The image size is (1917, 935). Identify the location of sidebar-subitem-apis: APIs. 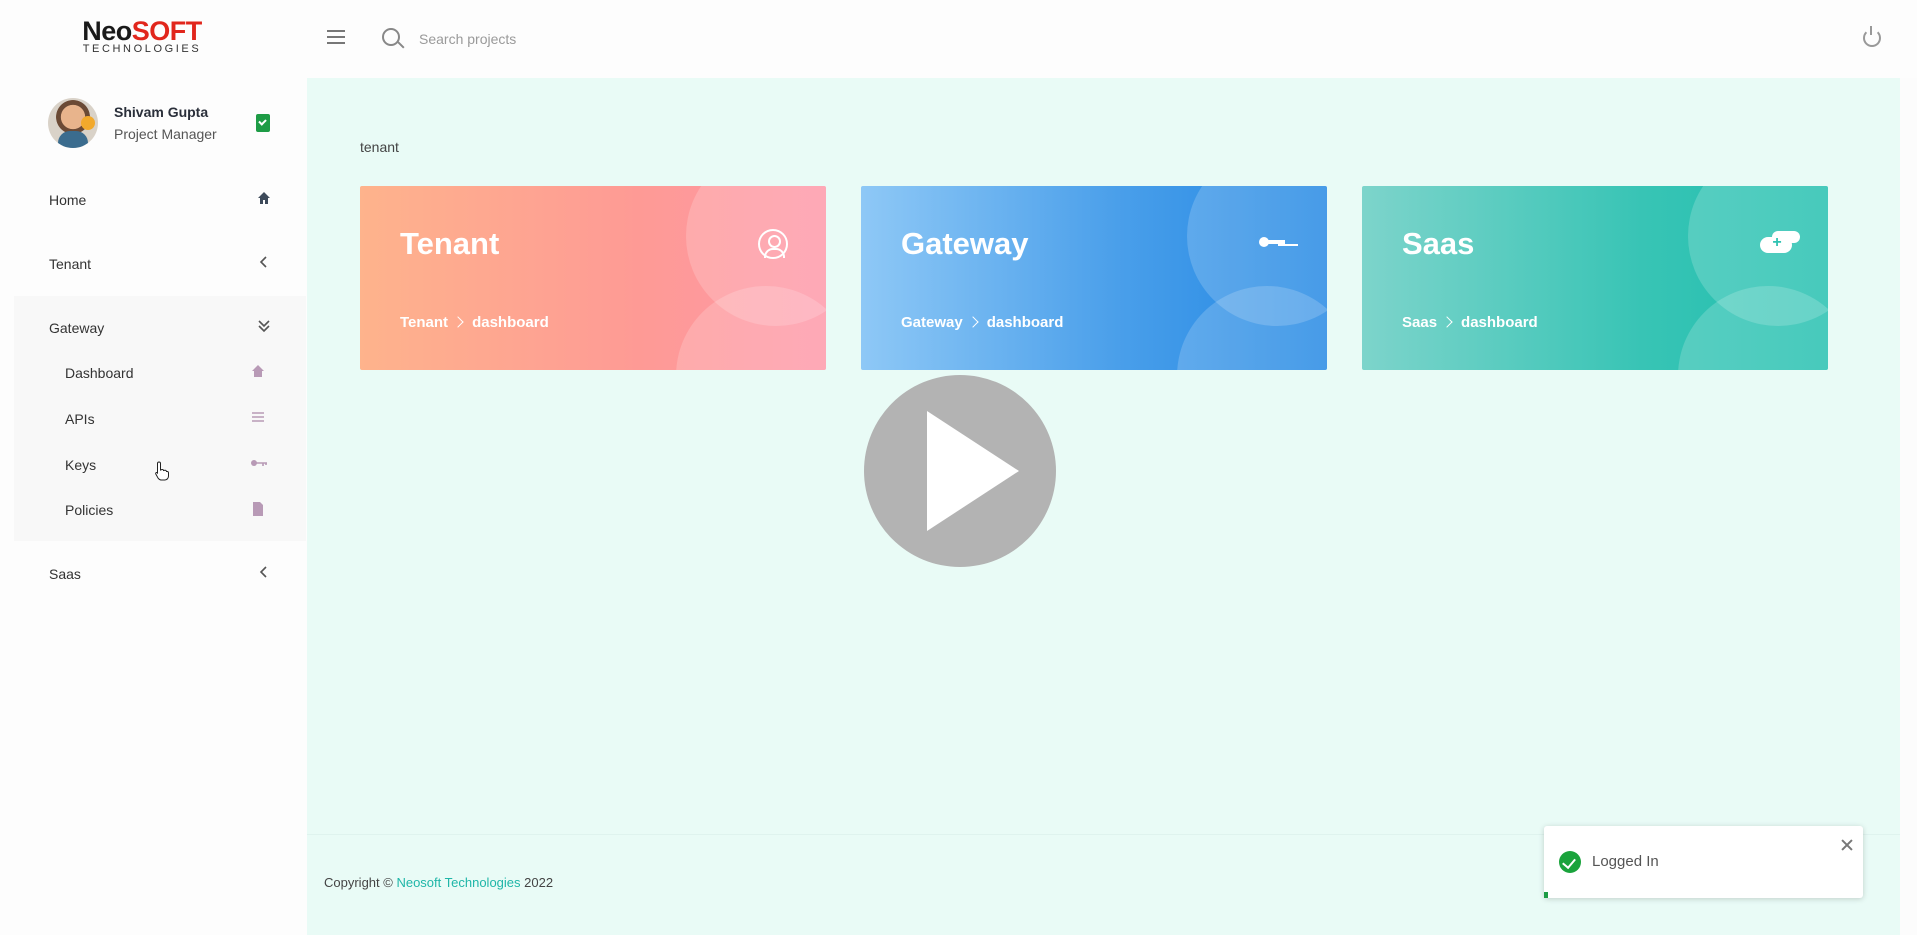
(171, 420).